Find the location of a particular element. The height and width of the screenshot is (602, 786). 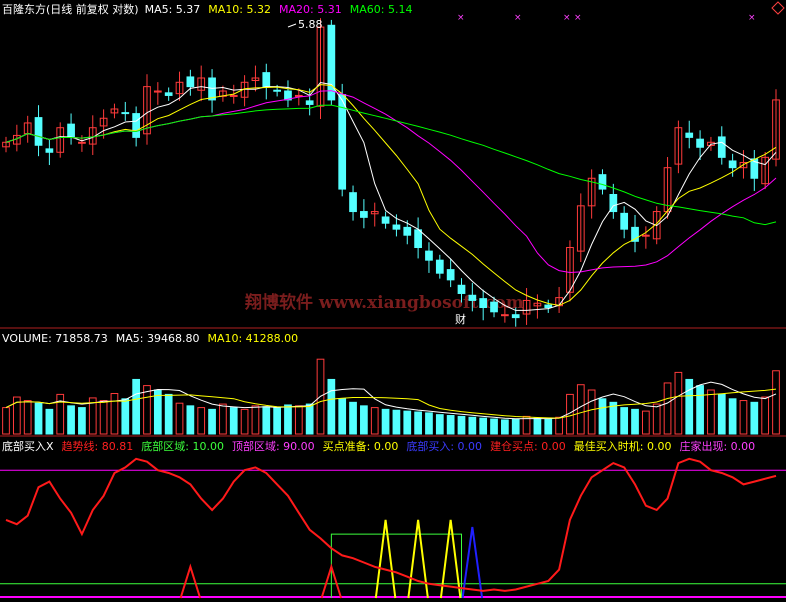

diamond-icon is located at coordinates (778, 8).